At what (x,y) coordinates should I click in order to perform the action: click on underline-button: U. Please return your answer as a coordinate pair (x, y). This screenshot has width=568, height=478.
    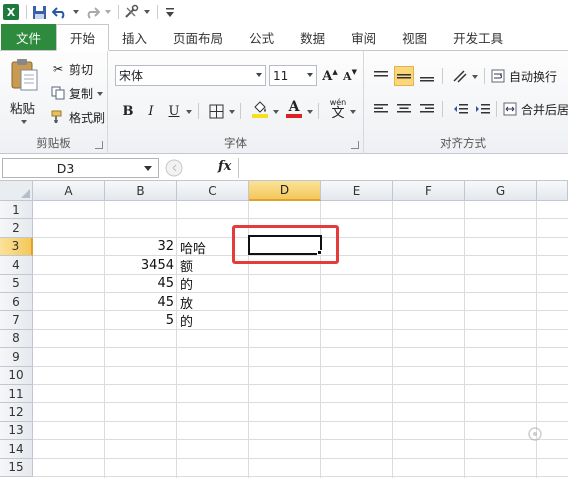
    Looking at the image, I should click on (174, 111).